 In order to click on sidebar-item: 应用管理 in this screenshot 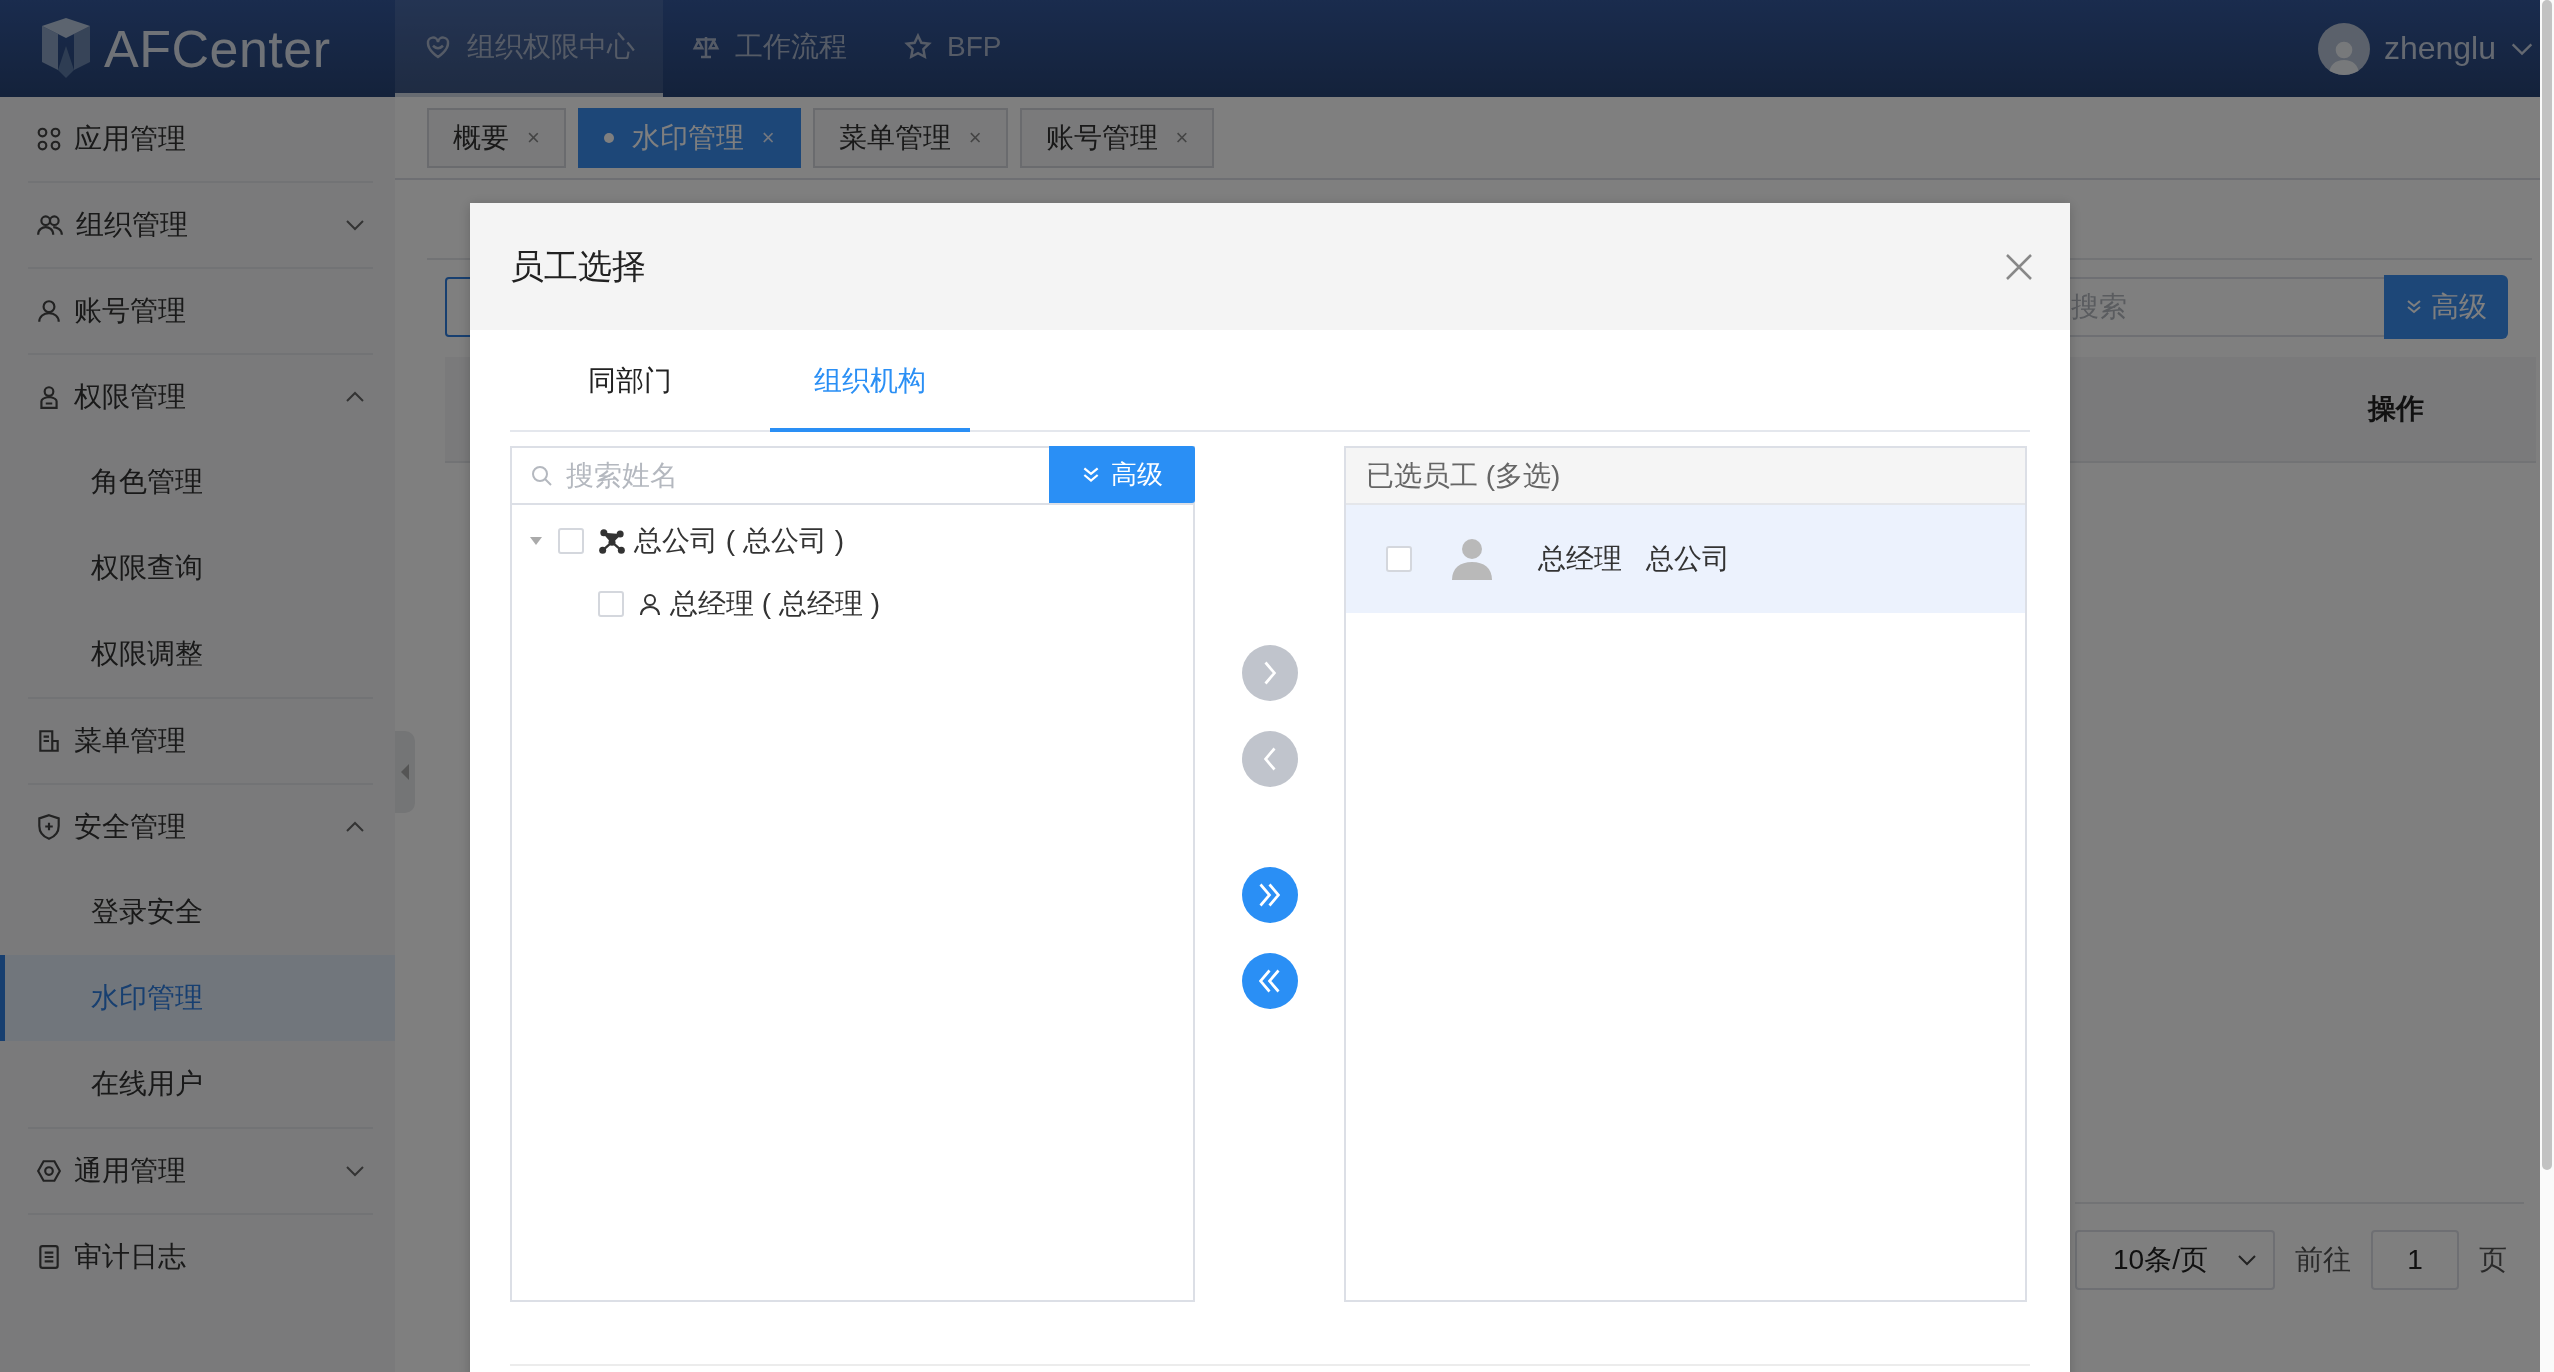, I will do `click(200, 139)`.